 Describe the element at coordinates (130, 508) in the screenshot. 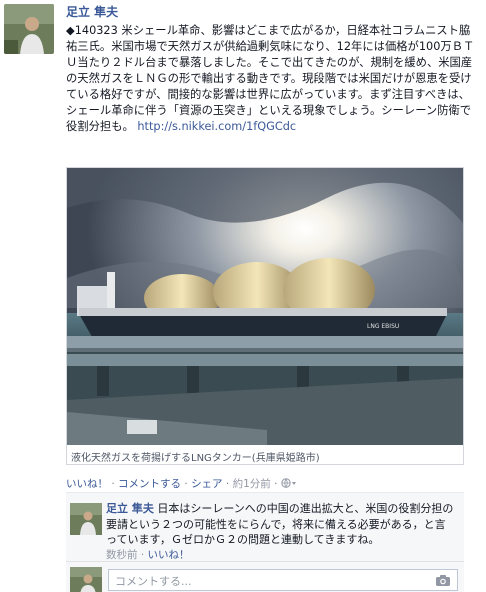

I see `commenter-name: 足立 隼夫` at that location.